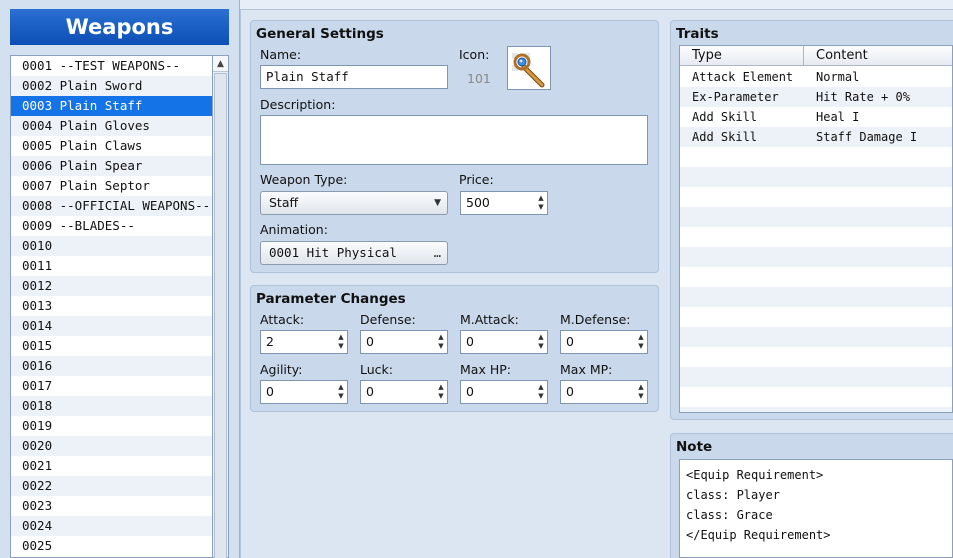 Image resolution: width=953 pixels, height=558 pixels. Describe the element at coordinates (331, 299) in the screenshot. I see `parameter-changes-title: Parameter Changes` at that location.